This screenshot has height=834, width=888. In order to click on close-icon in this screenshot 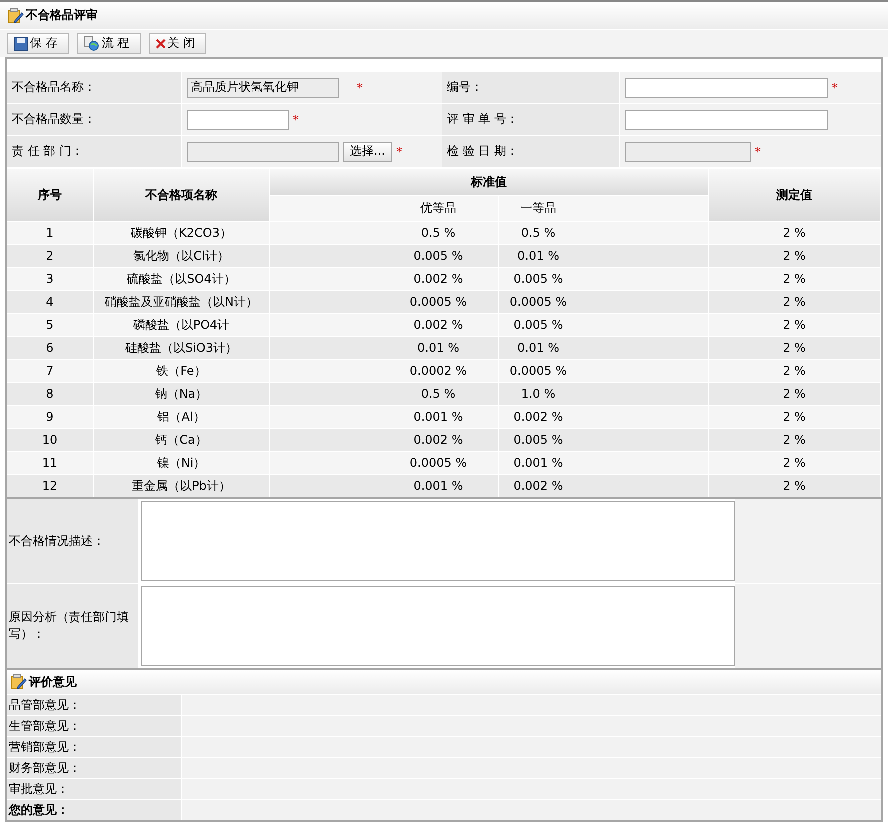, I will do `click(161, 43)`.